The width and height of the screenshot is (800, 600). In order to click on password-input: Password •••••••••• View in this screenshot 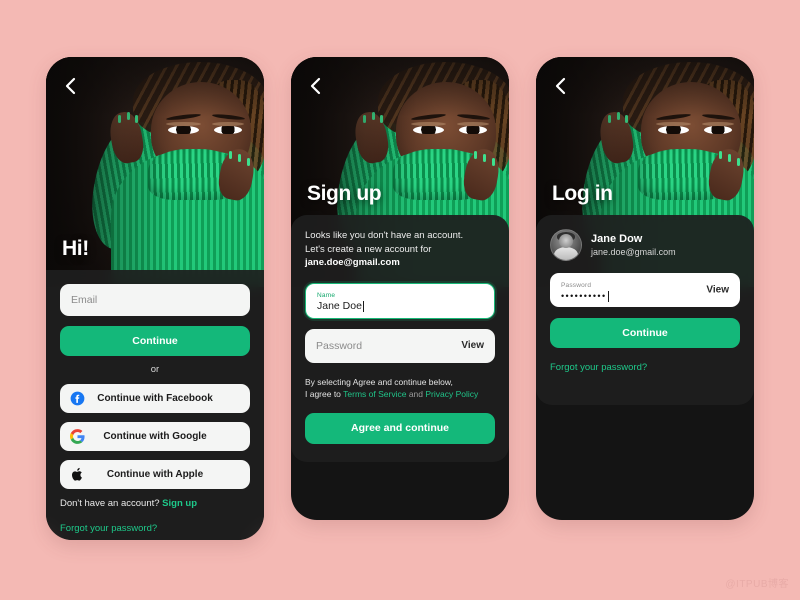, I will do `click(645, 290)`.